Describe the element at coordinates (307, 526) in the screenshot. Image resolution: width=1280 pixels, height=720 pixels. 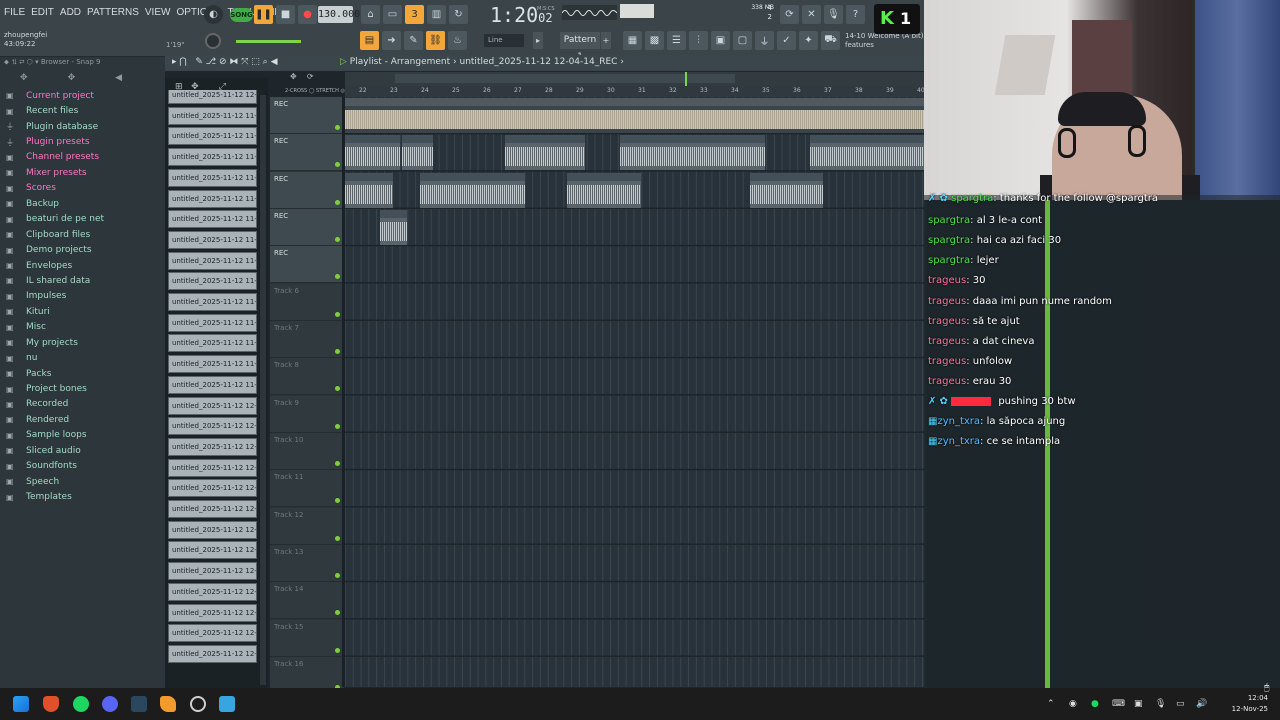
I see `track-header: Track 12` at that location.